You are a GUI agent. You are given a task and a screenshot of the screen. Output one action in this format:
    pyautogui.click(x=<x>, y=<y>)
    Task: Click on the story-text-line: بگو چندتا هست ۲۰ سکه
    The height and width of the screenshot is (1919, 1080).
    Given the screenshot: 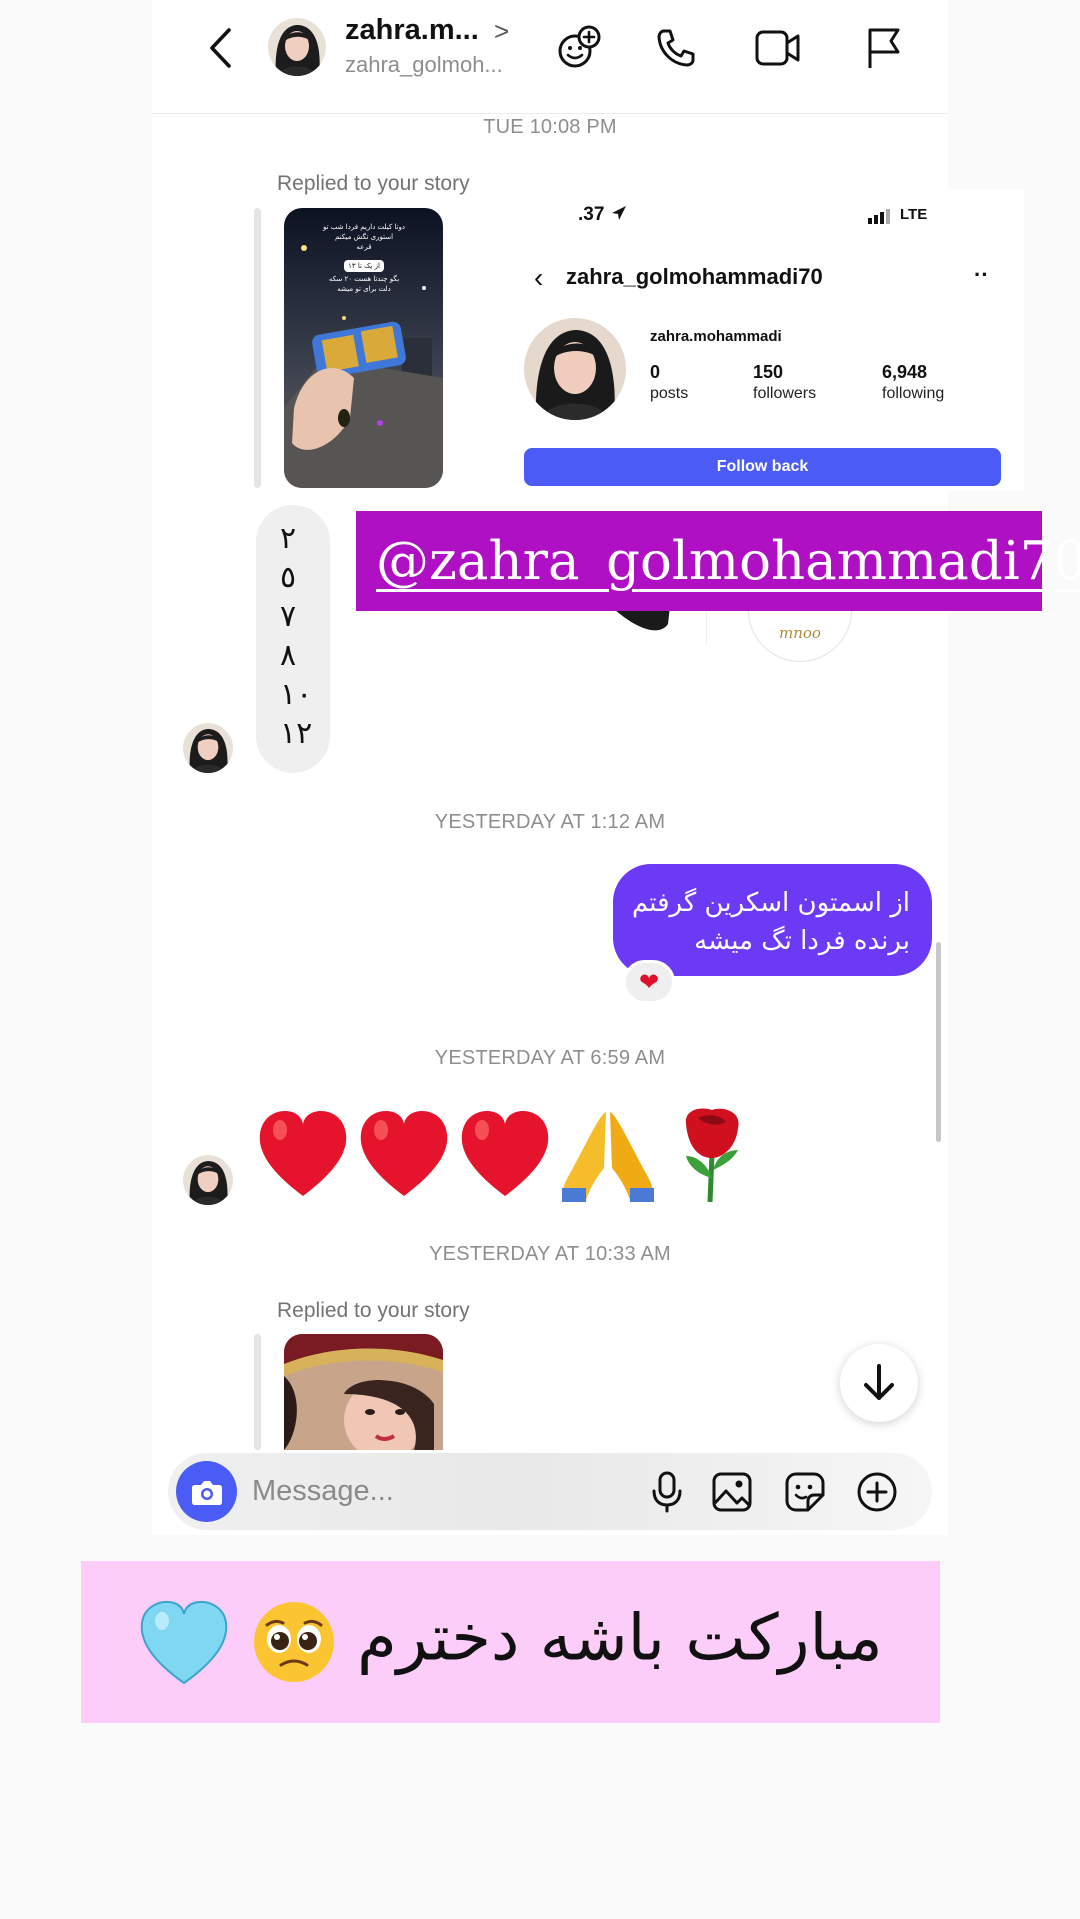 What is the action you would take?
    pyautogui.click(x=364, y=279)
    